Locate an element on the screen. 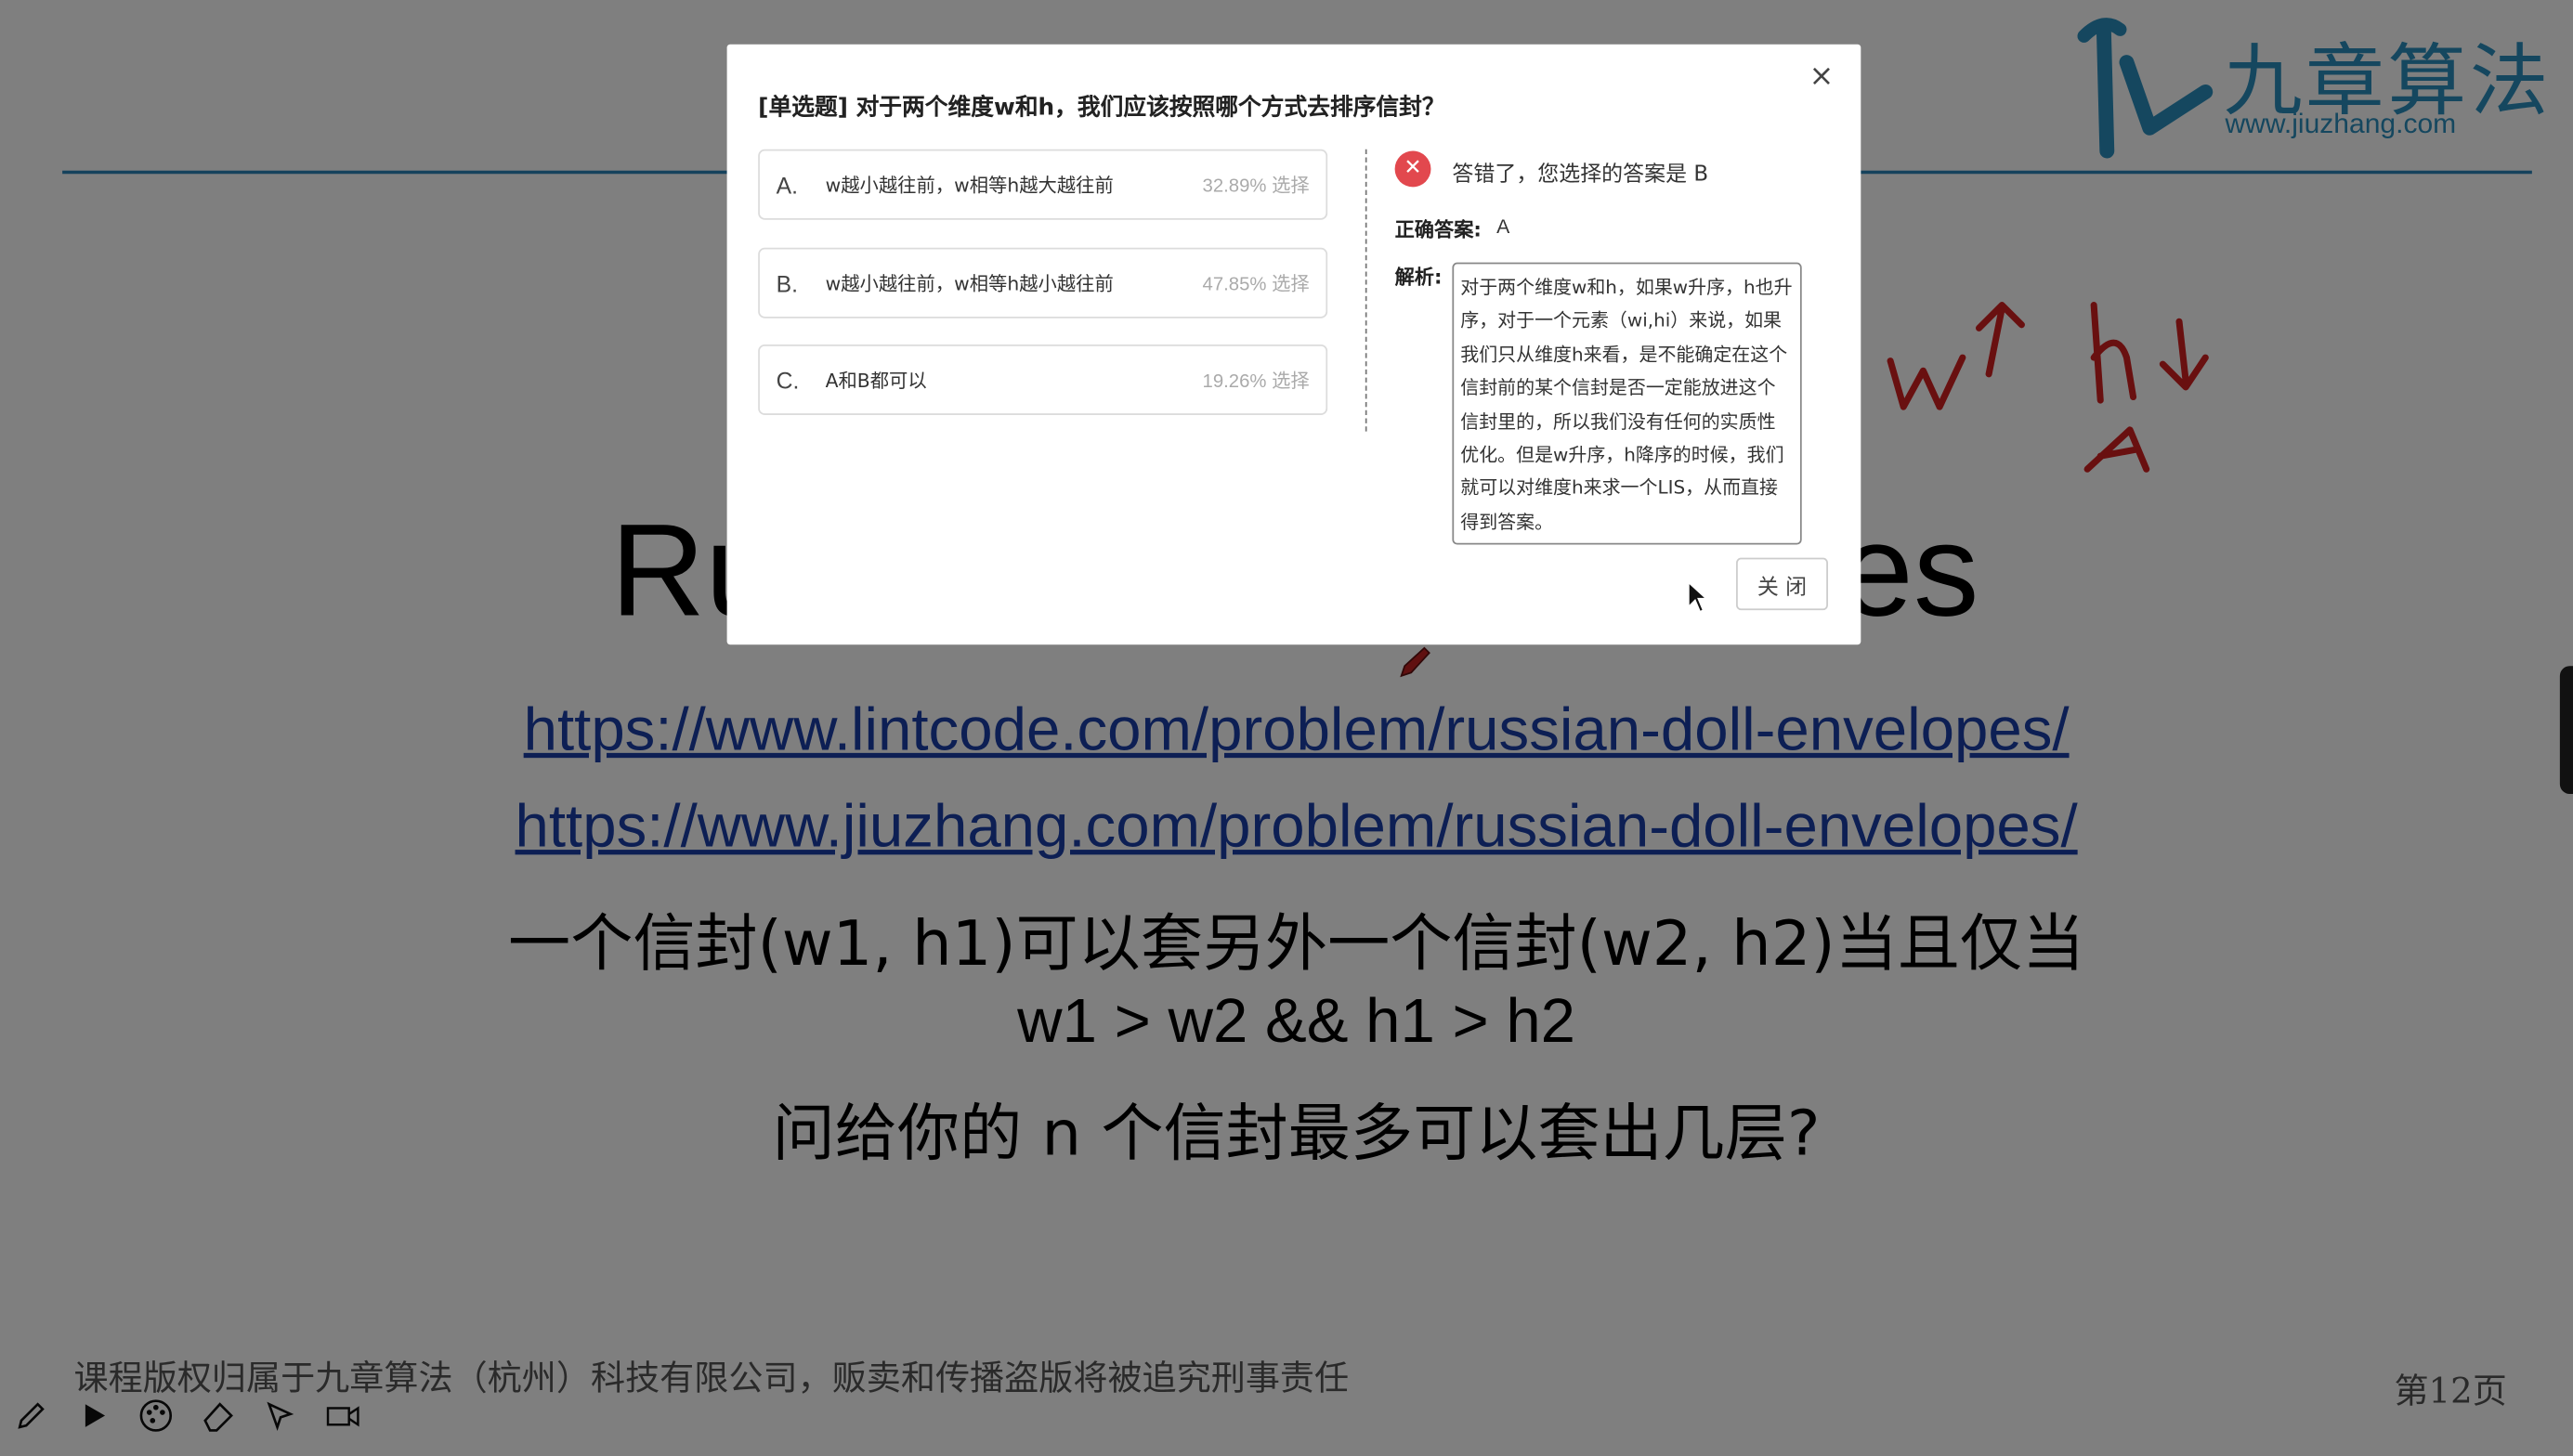  option-b: B. w越小越往前，w相等h越小越往前 47.85% 选择 is located at coordinates (1043, 282).